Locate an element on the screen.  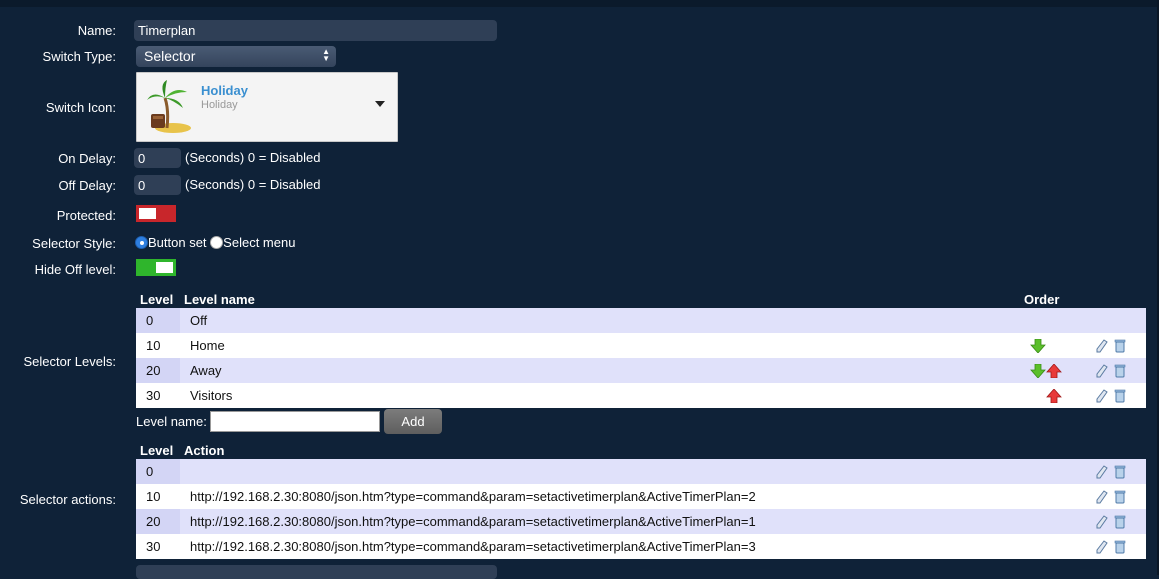
hide-off-label: Hide Off level: is located at coordinates (75, 269).